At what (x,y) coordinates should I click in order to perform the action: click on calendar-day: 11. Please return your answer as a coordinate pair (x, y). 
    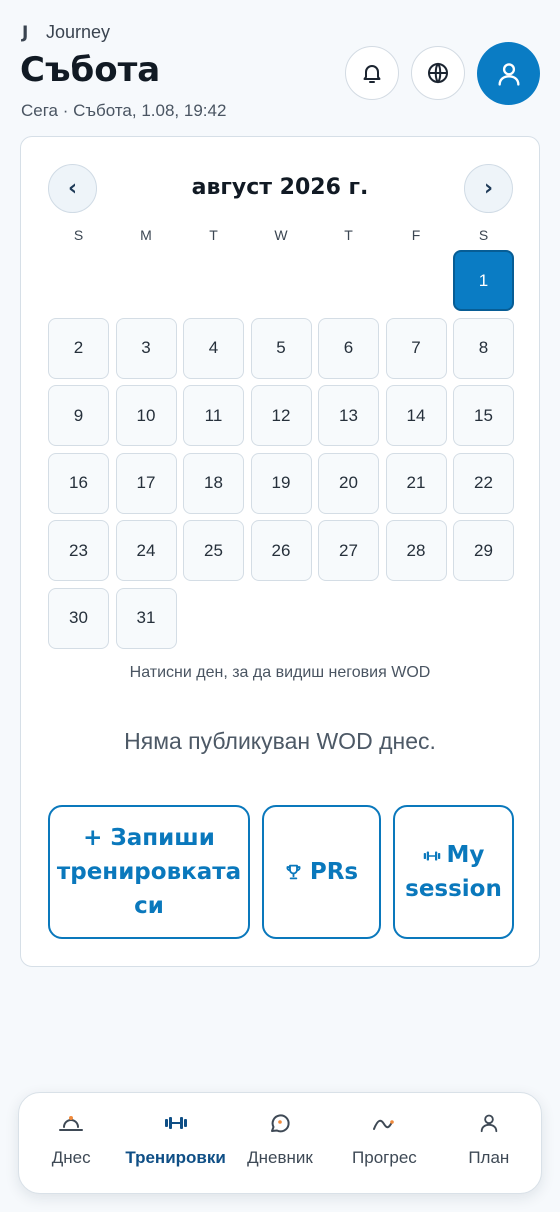
    Looking at the image, I should click on (213, 415).